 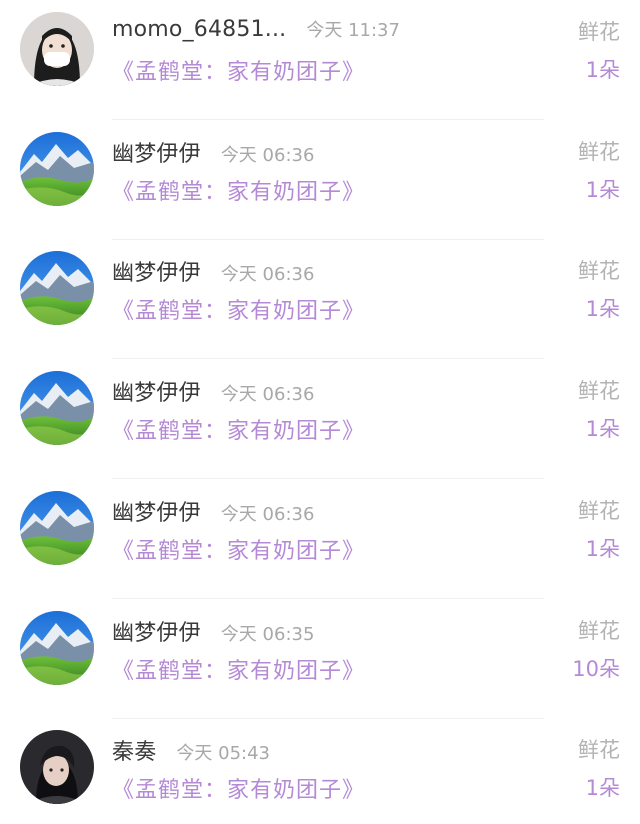 I want to click on username: 秦奏, so click(x=134, y=750).